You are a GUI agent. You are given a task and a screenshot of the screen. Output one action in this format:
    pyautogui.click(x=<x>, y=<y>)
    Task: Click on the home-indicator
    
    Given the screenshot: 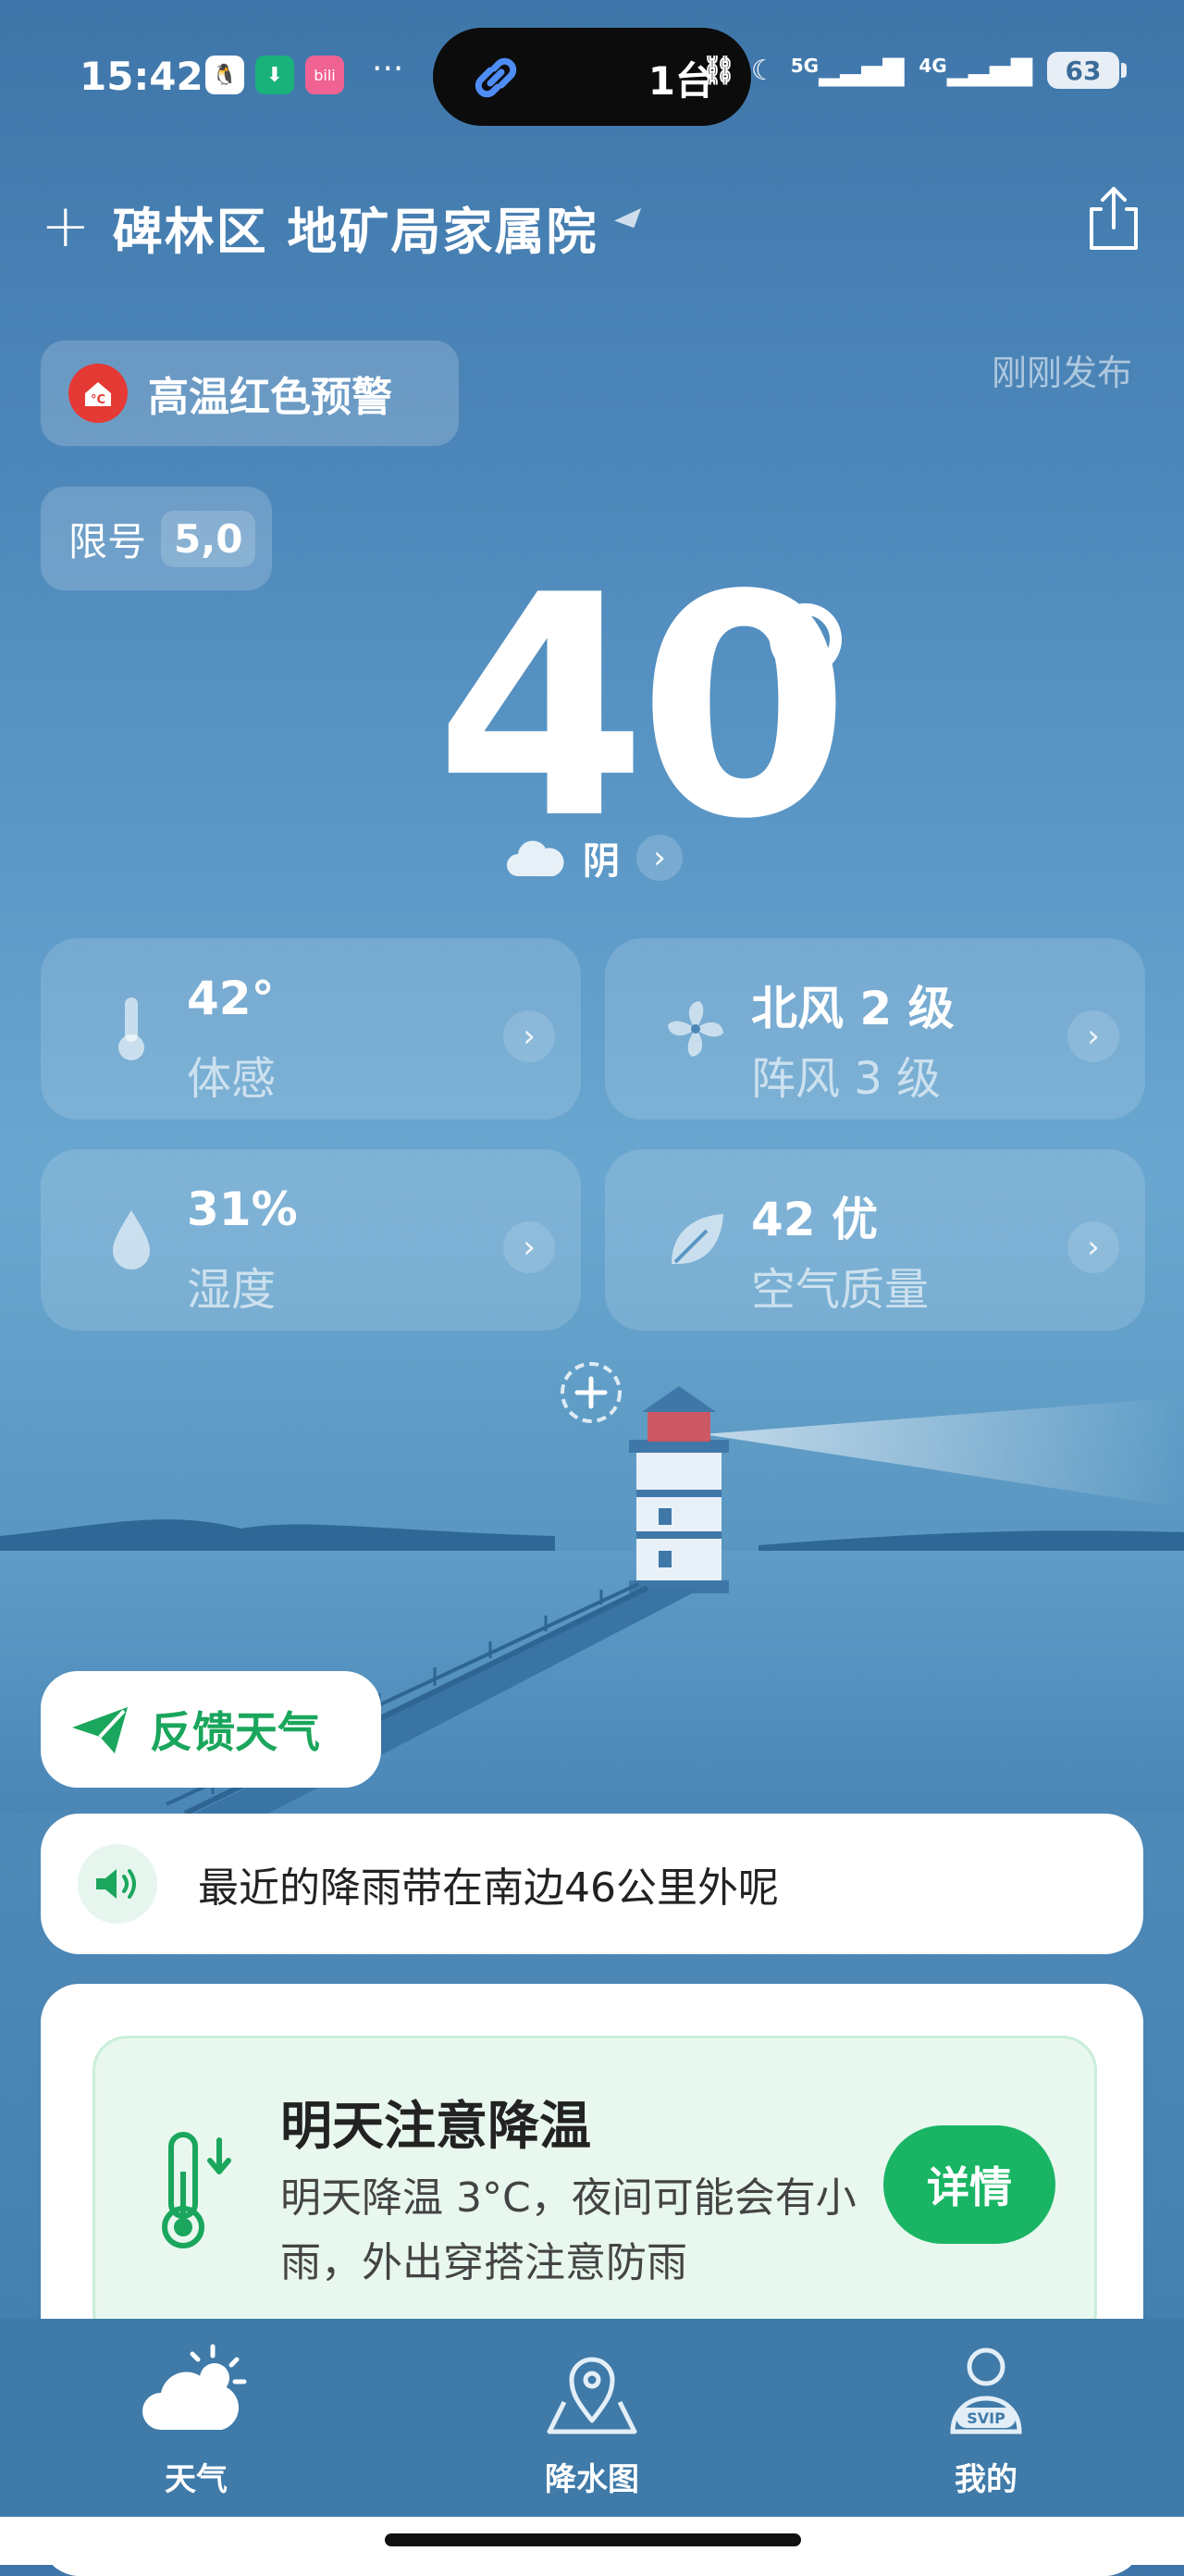 What is the action you would take?
    pyautogui.click(x=593, y=2540)
    